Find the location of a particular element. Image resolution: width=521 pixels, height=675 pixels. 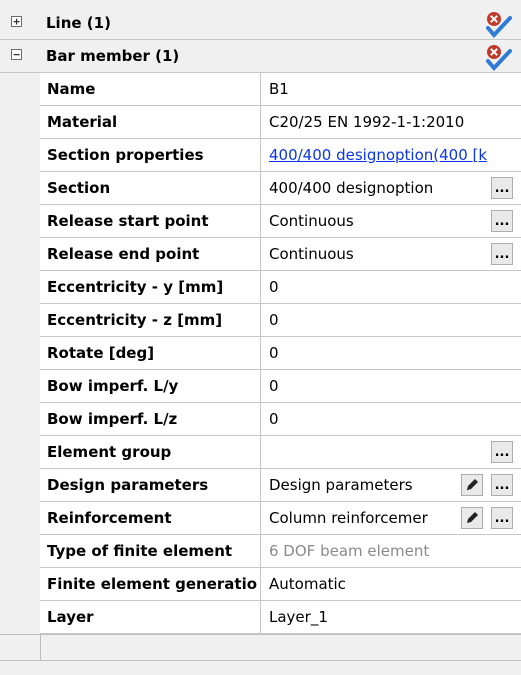

prop-row-fe-generation: Finite element generatio Automatic is located at coordinates (280, 584).